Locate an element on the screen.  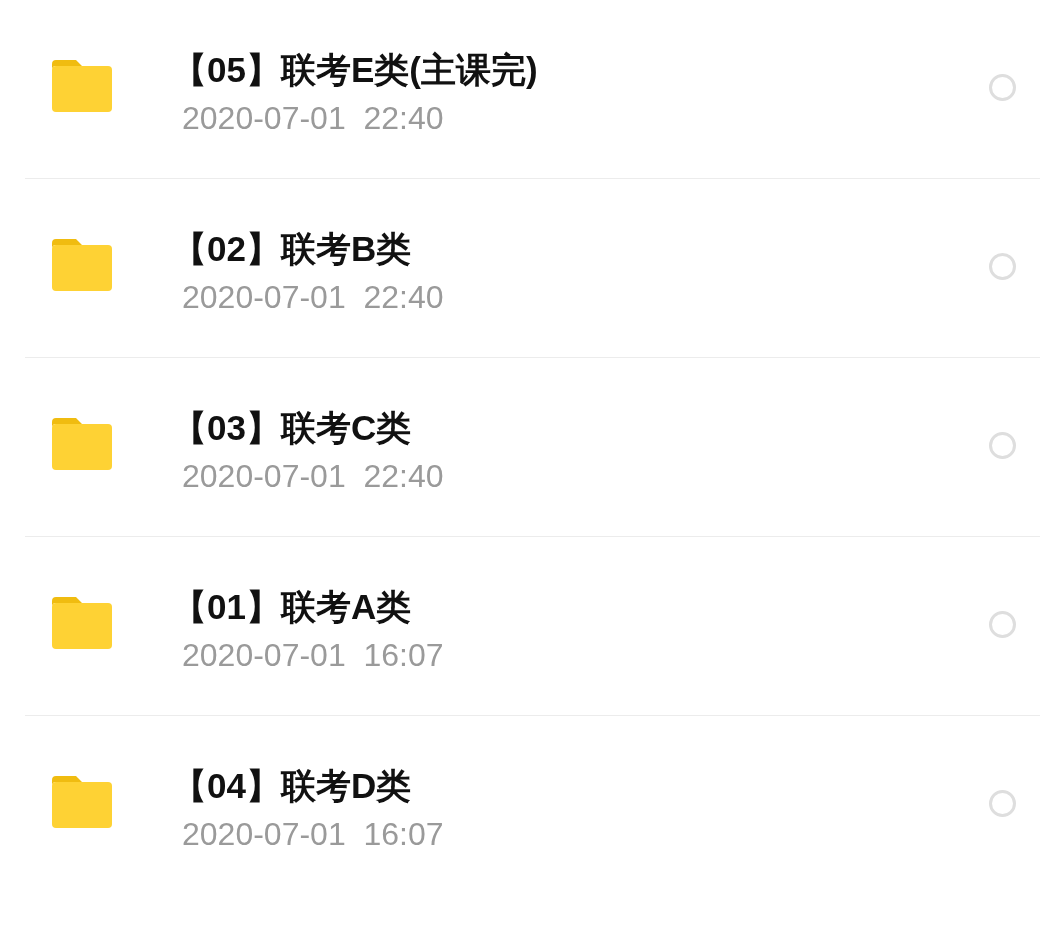
folder-name: 【04】联考D类 is located at coordinates (292, 786).